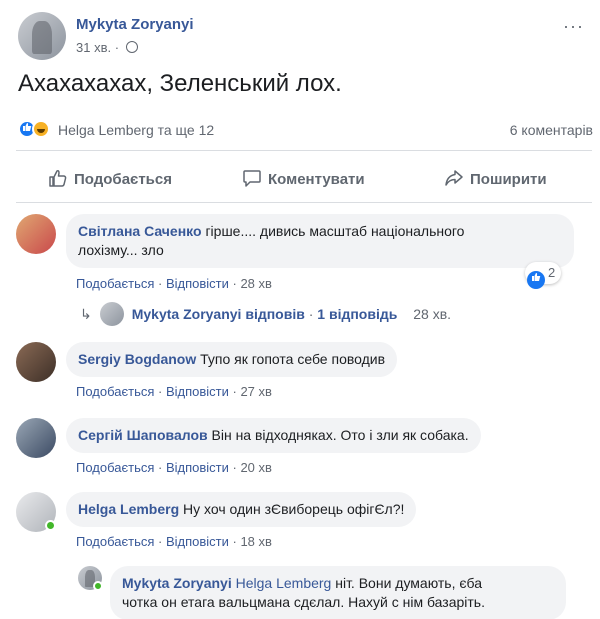 Image resolution: width=600 pixels, height=619 pixels. Describe the element at coordinates (58, 178) in the screenshot. I see `thumbs-up-icon` at that location.